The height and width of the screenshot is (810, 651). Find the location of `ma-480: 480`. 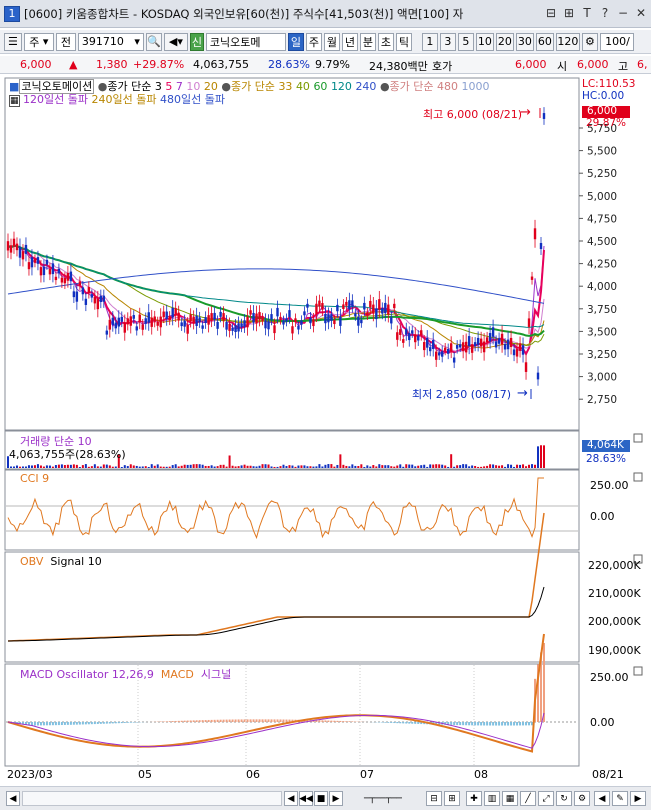

ma-480: 480 is located at coordinates (447, 86).